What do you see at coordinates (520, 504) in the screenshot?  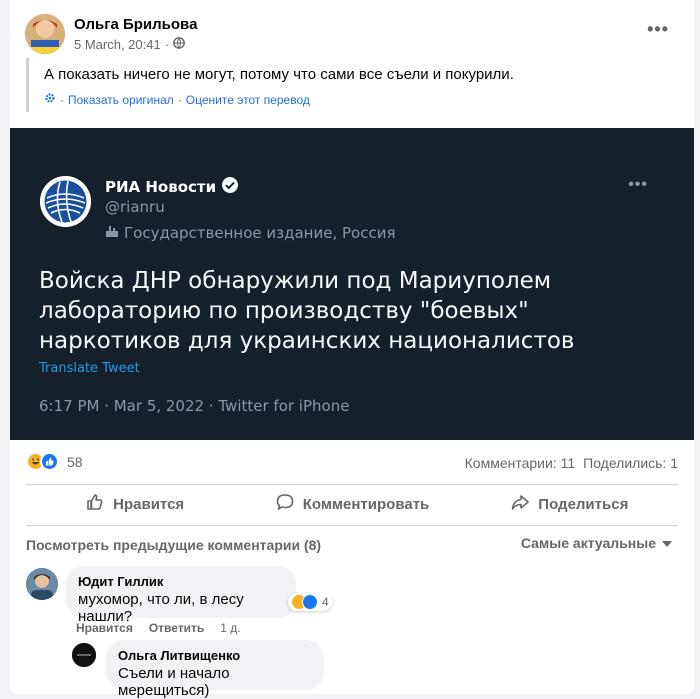 I see `share-icon` at bounding box center [520, 504].